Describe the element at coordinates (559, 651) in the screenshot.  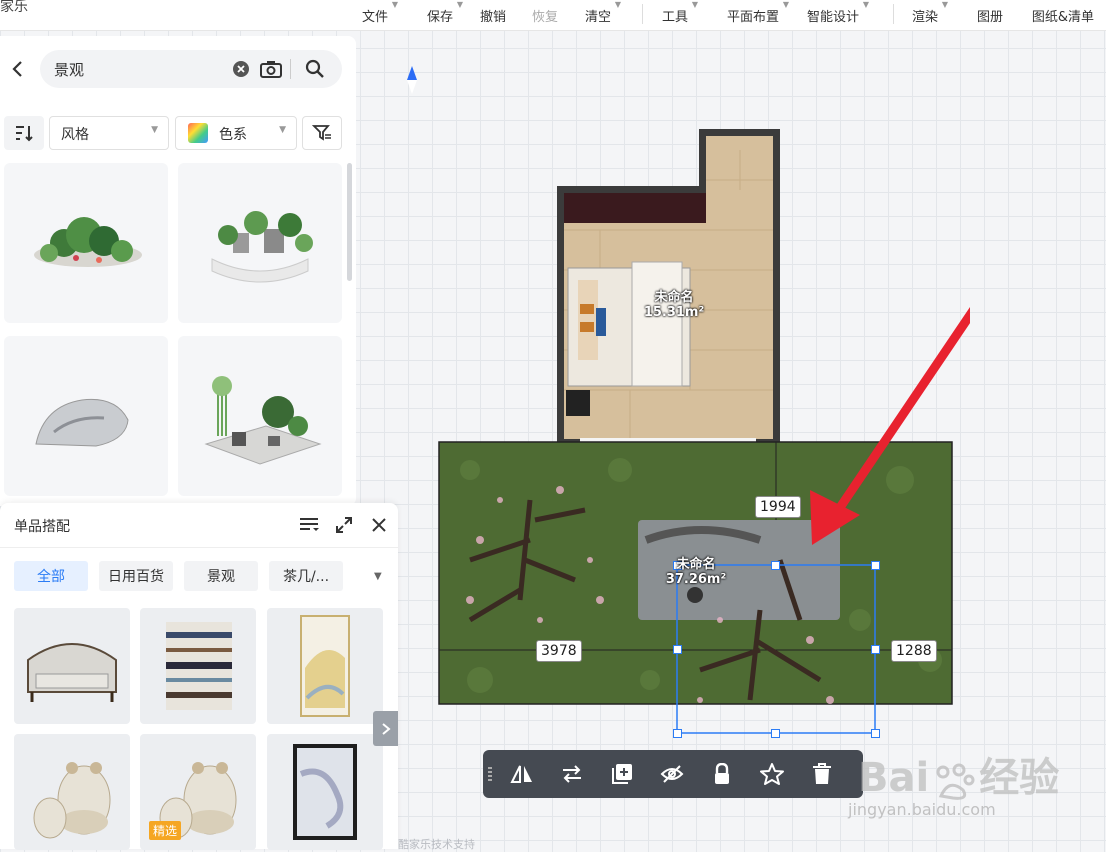
I see `dimension-label-left: 3978` at that location.